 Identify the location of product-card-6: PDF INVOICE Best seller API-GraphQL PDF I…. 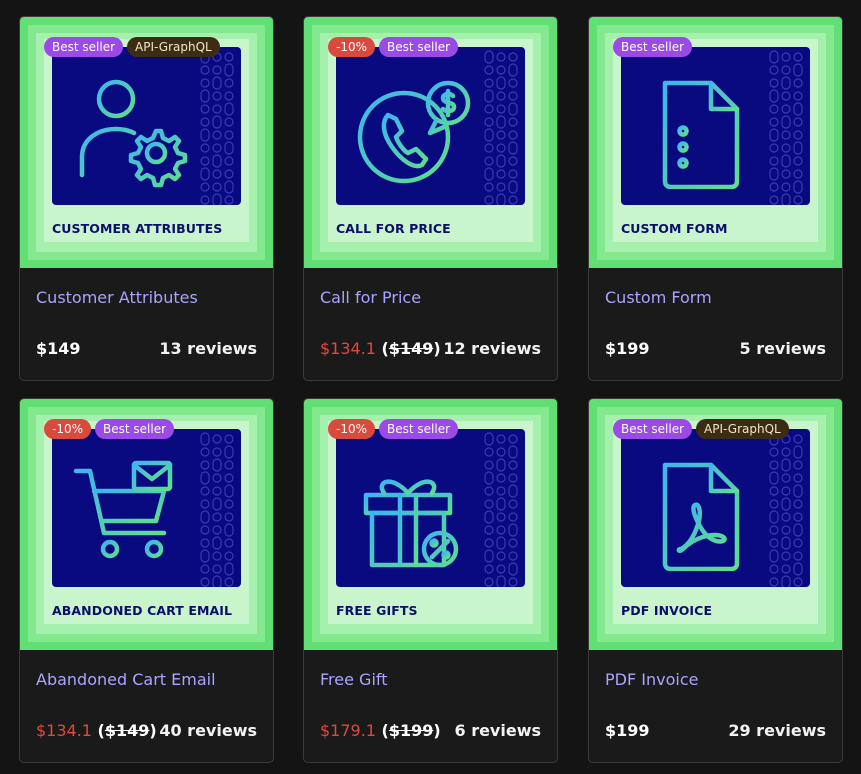
(715, 580).